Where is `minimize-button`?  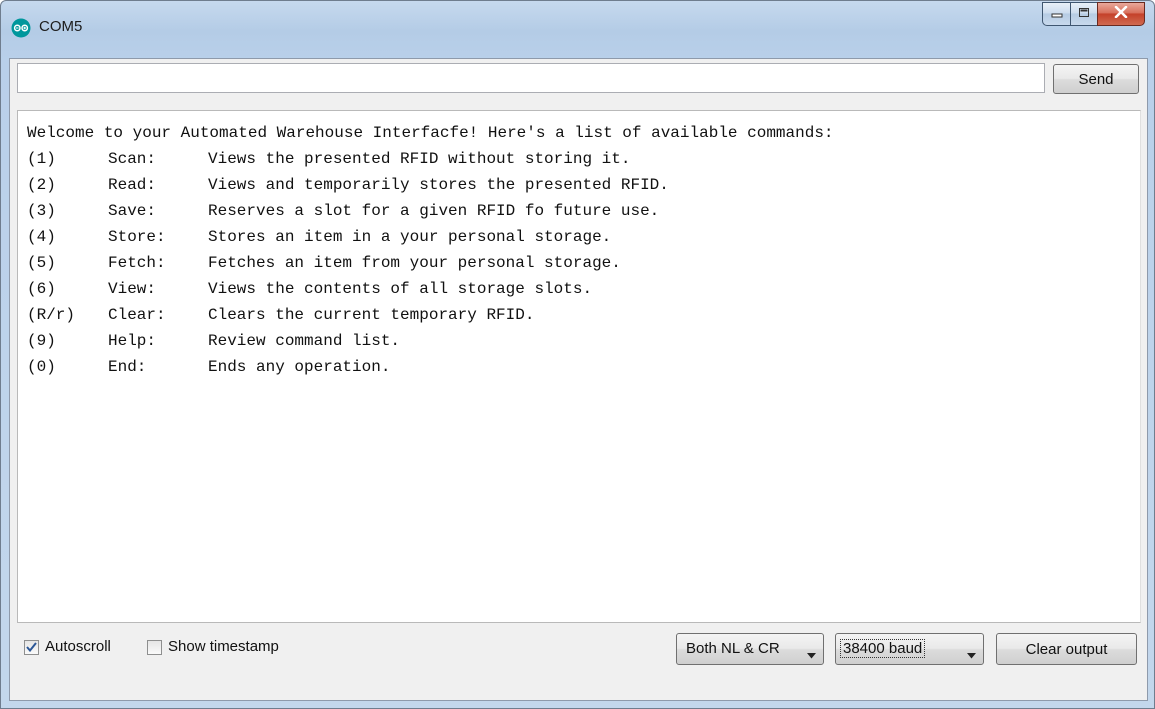
minimize-button is located at coordinates (1056, 14).